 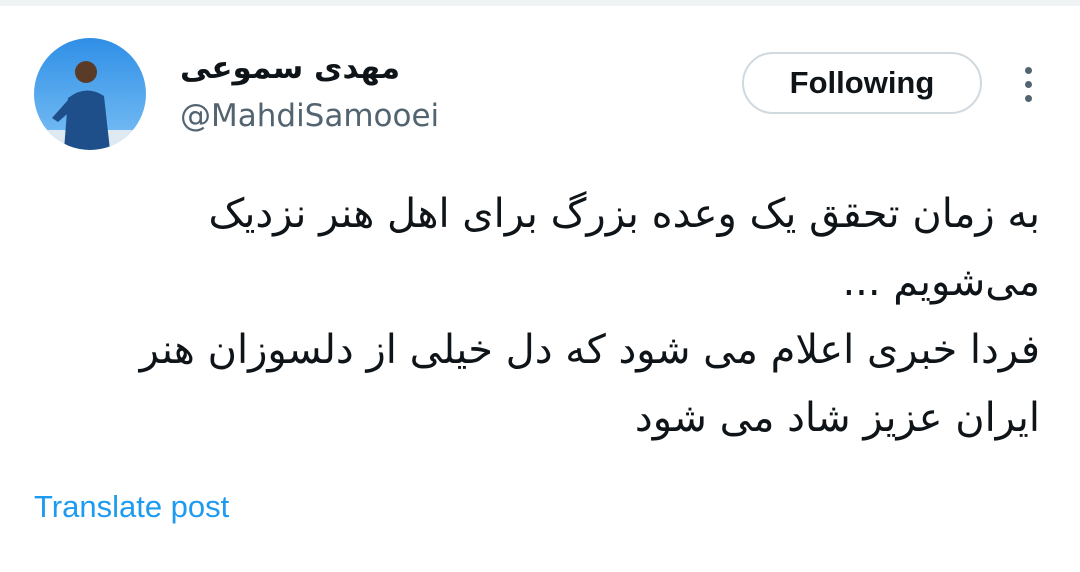 I want to click on tweet-line: ایران عزیز شاد می شود, so click(x=837, y=418).